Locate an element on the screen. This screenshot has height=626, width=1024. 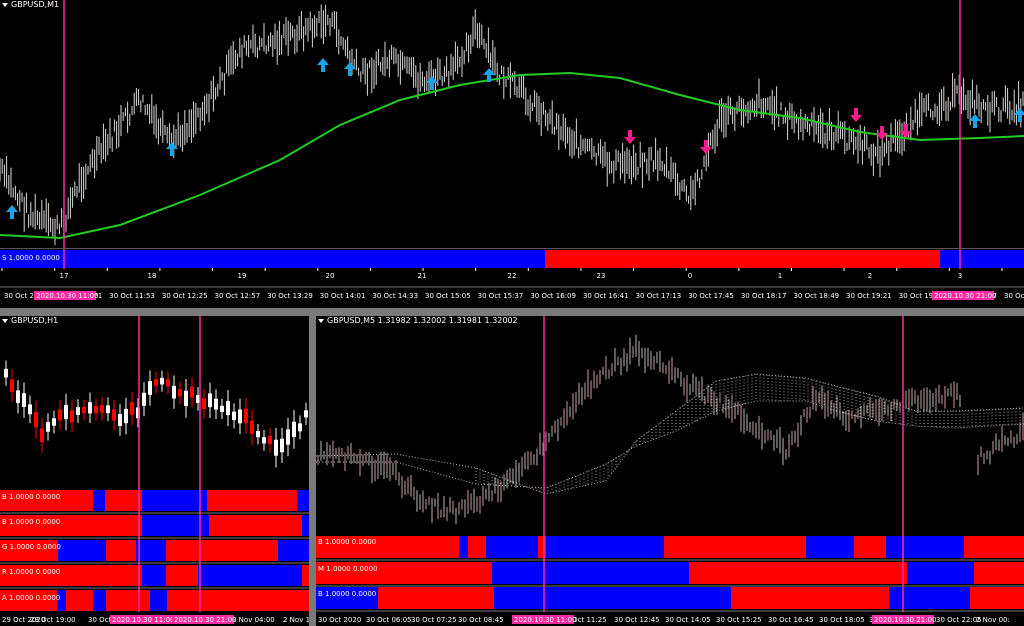
h1-indicator-label-1: B 1.0000 0.0000 is located at coordinates (31, 497).